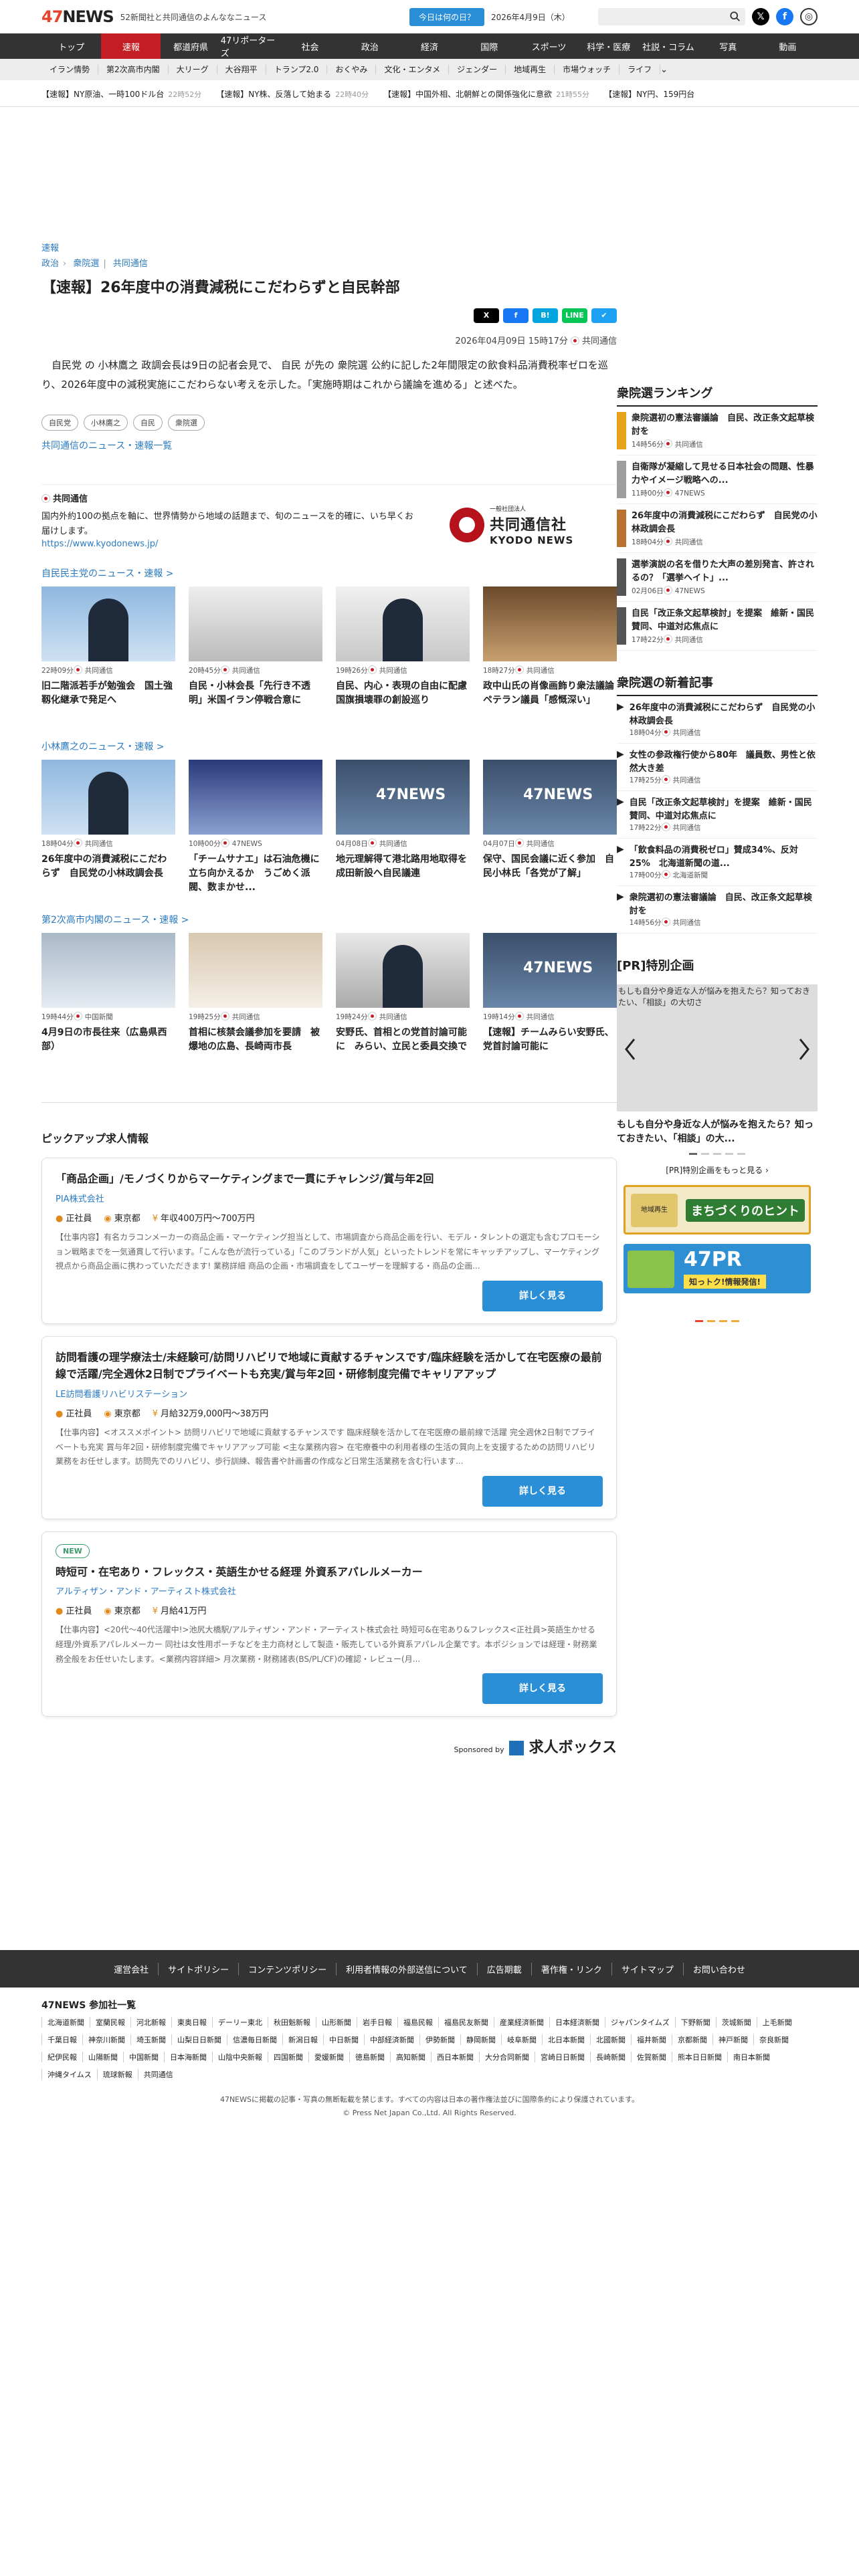 The width and height of the screenshot is (859, 2576). Describe the element at coordinates (566, 2039) in the screenshot. I see `partner-link: 北日本新聞` at that location.